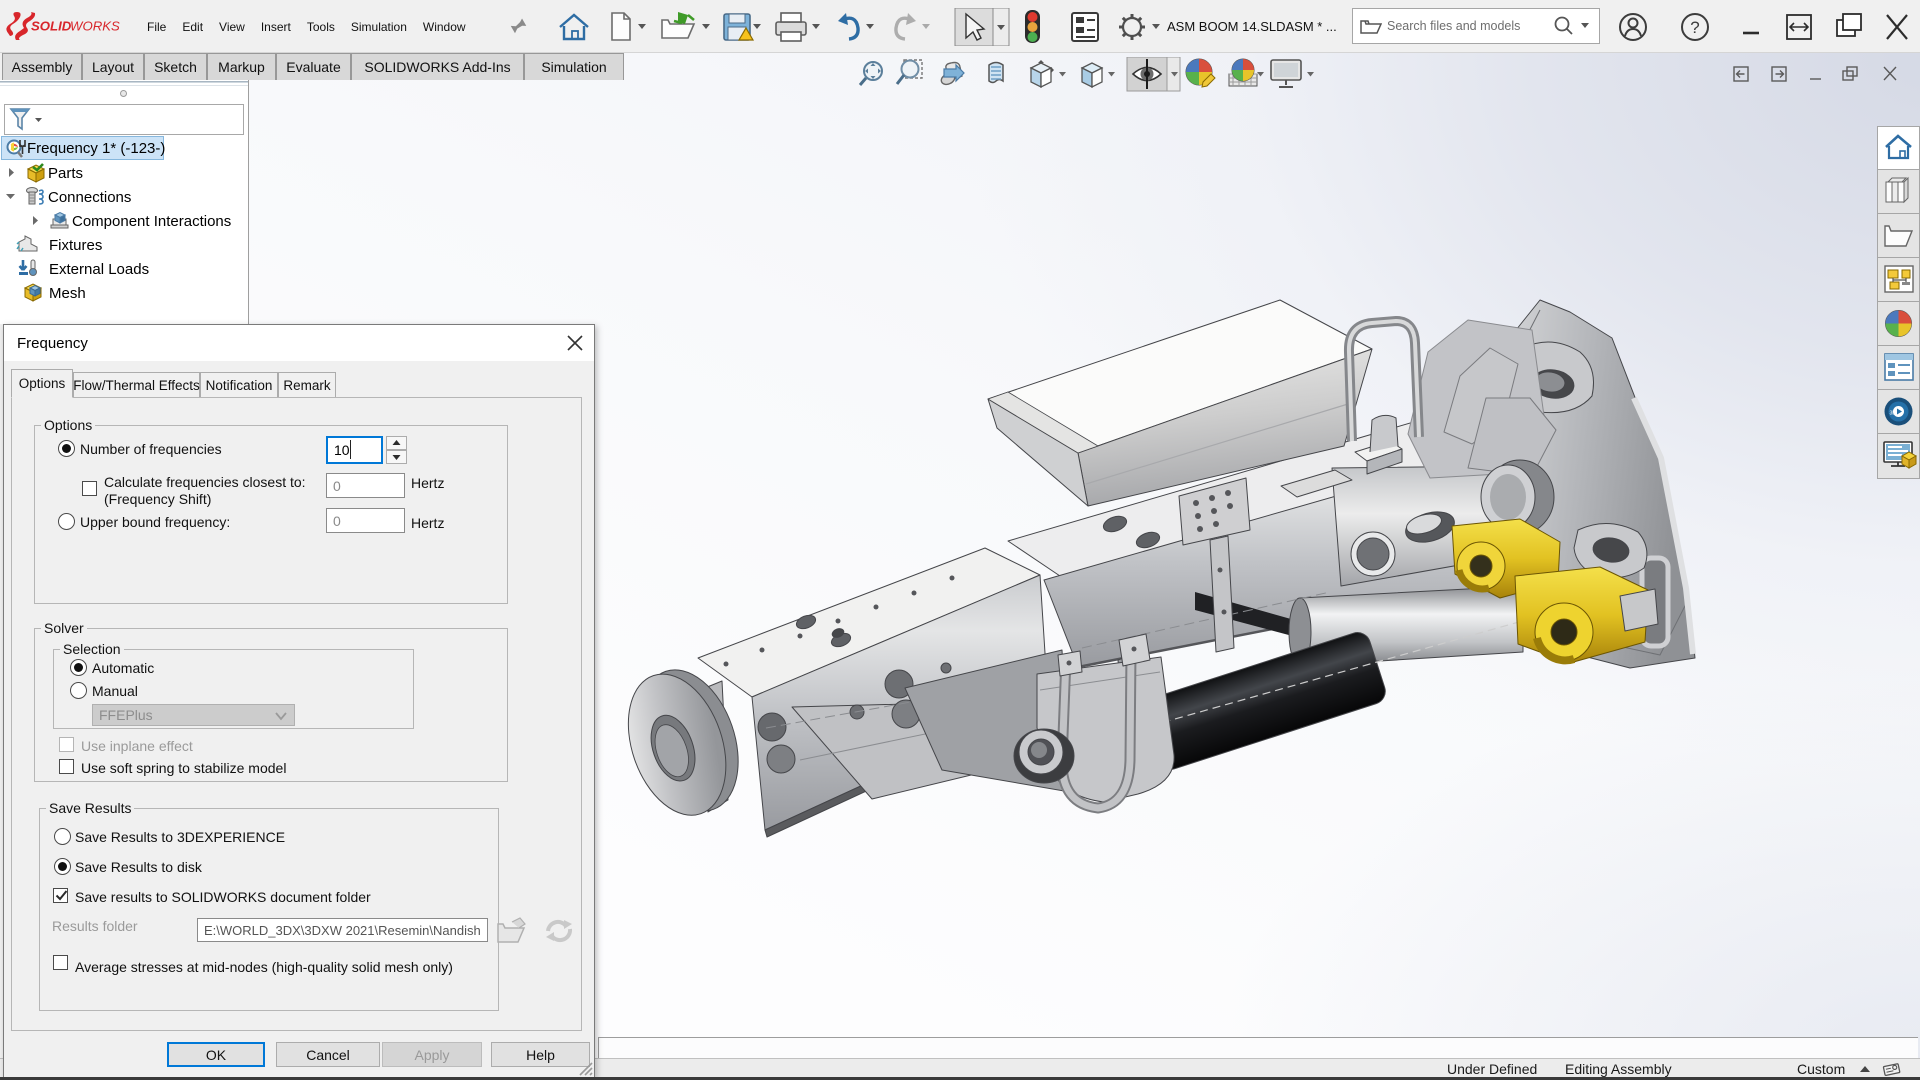 The width and height of the screenshot is (1920, 1080). Describe the element at coordinates (95, 26) in the screenshot. I see `svg-text: WORKS` at that location.